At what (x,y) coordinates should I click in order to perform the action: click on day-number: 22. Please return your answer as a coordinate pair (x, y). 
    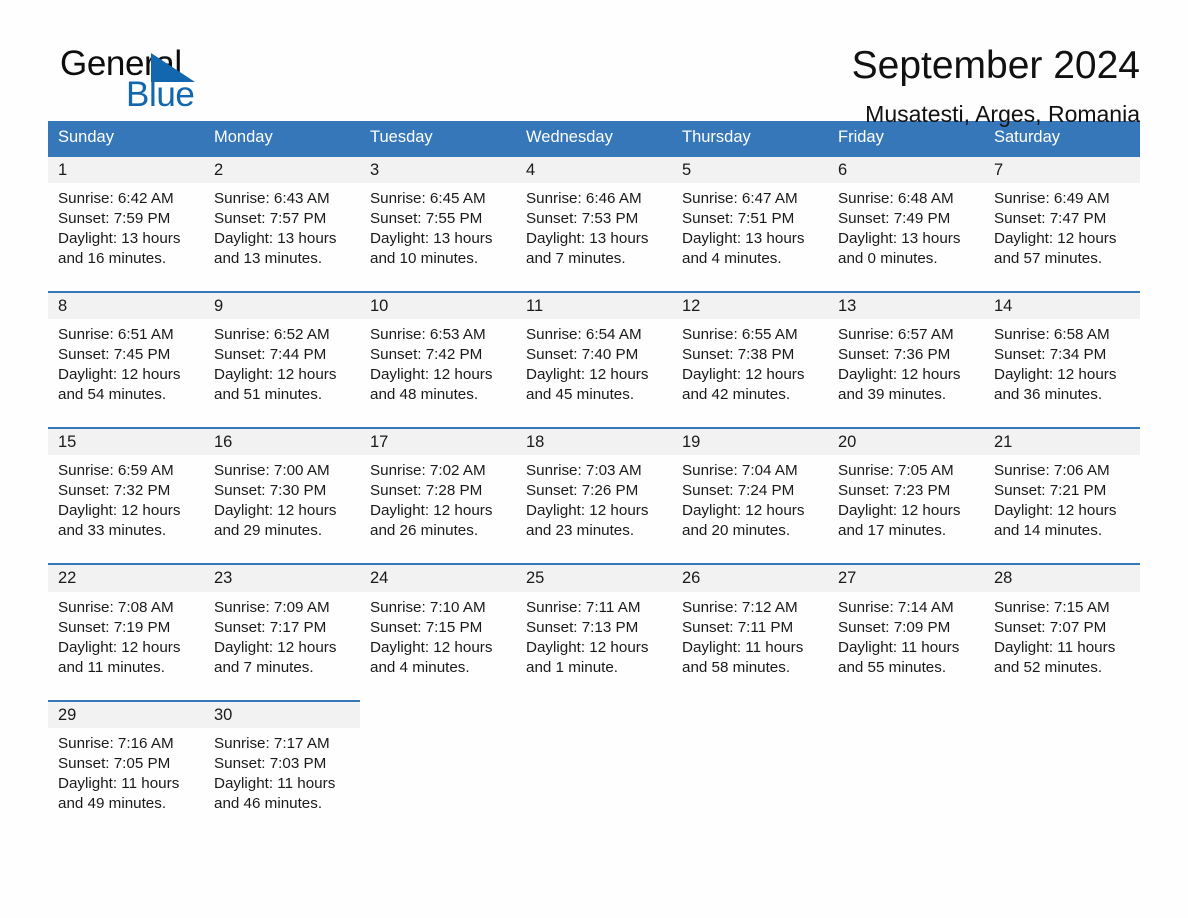
    Looking at the image, I should click on (126, 577).